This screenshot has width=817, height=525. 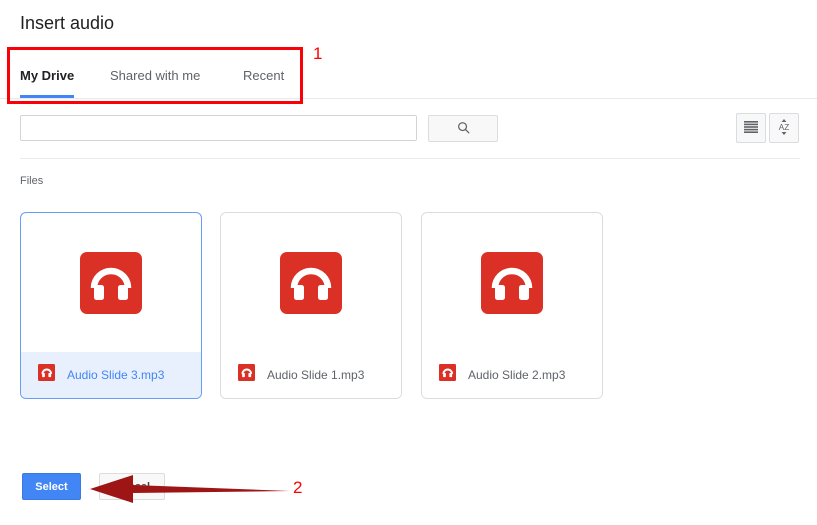 What do you see at coordinates (132, 486) in the screenshot?
I see `cancel-button: Cancel` at bounding box center [132, 486].